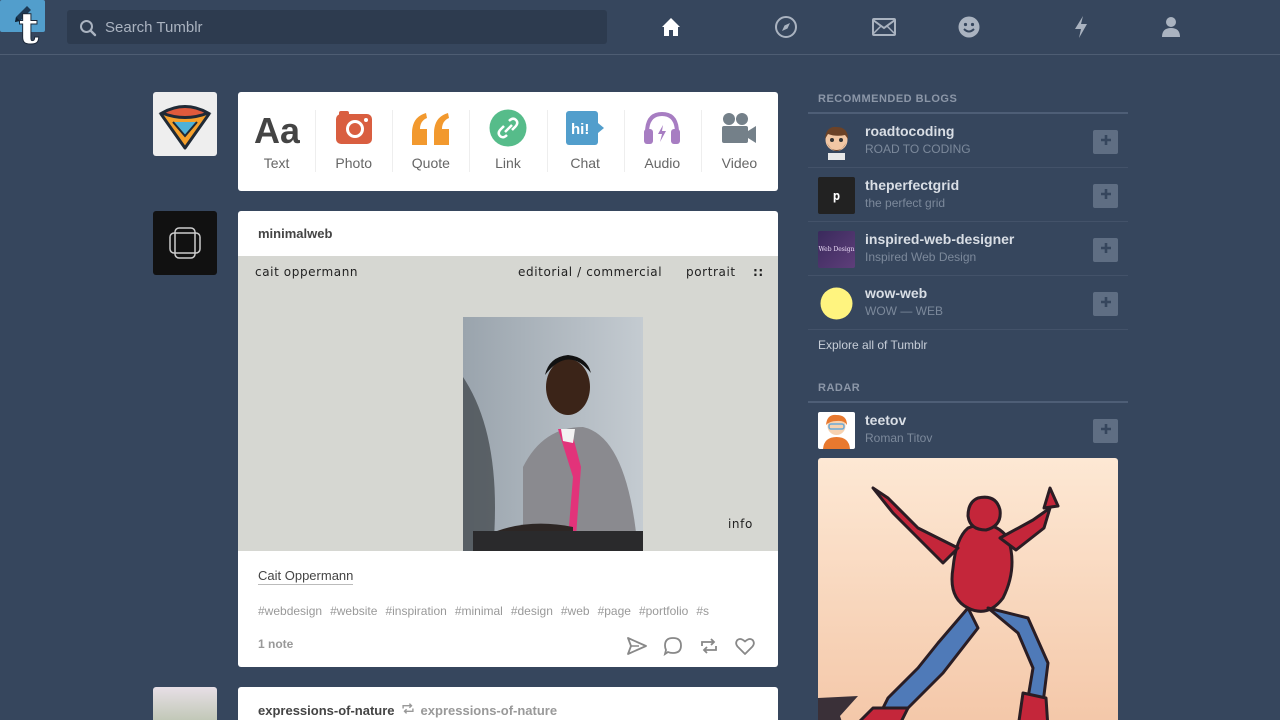 This screenshot has width=1280, height=720. I want to click on radar-blog-item: teetov Roman Titov, so click(968, 430).